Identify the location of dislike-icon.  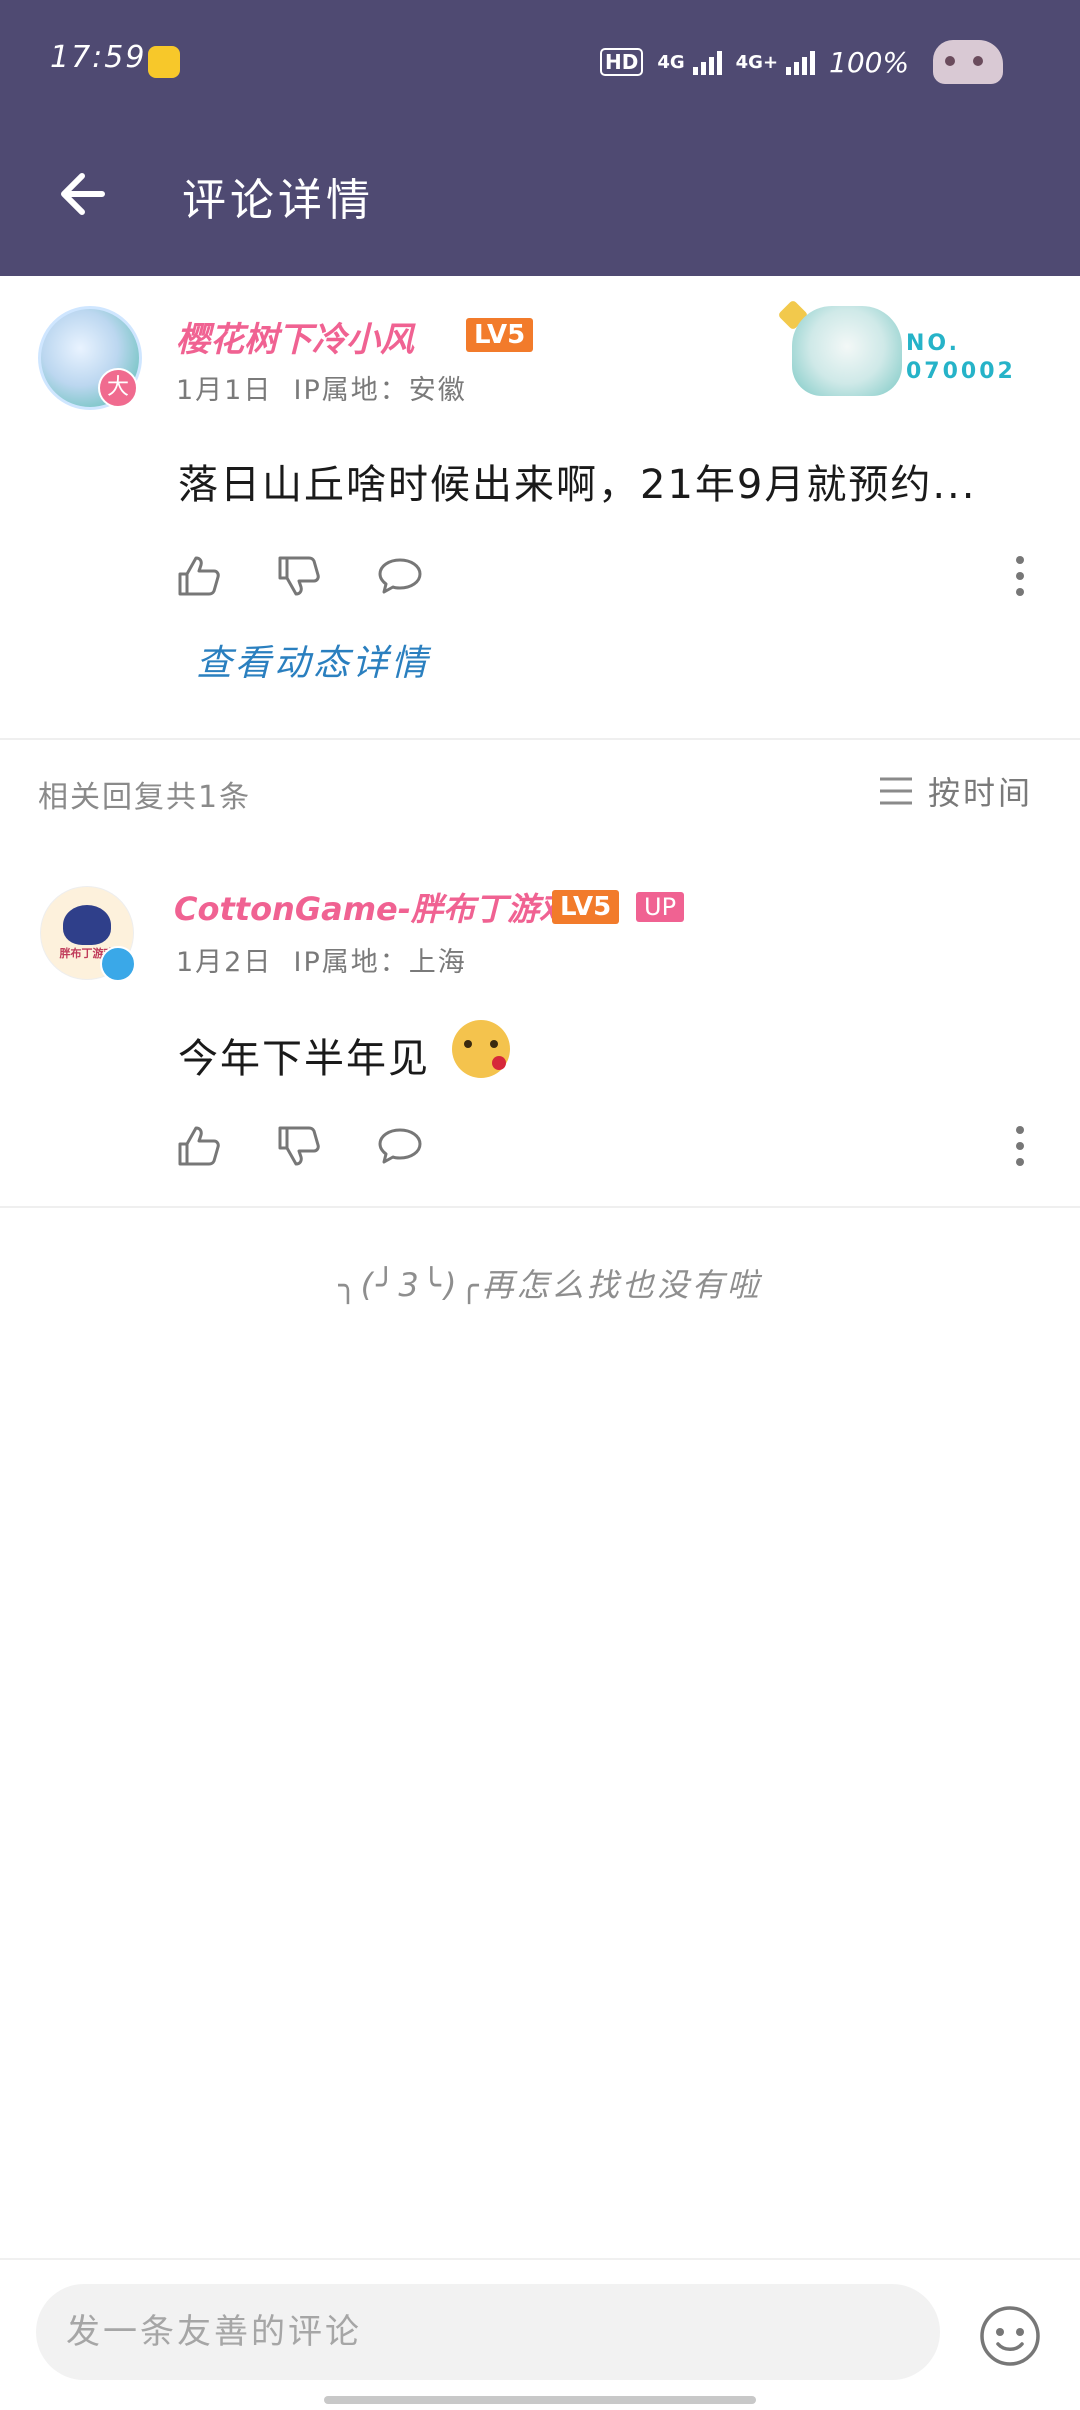
(298, 576).